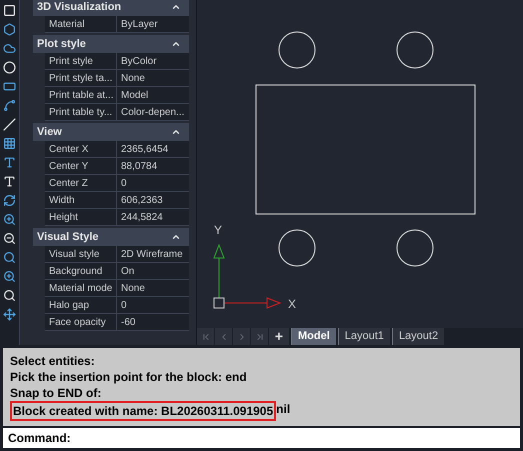 The width and height of the screenshot is (523, 451). Describe the element at coordinates (153, 322) in the screenshot. I see `property-value: -60` at that location.